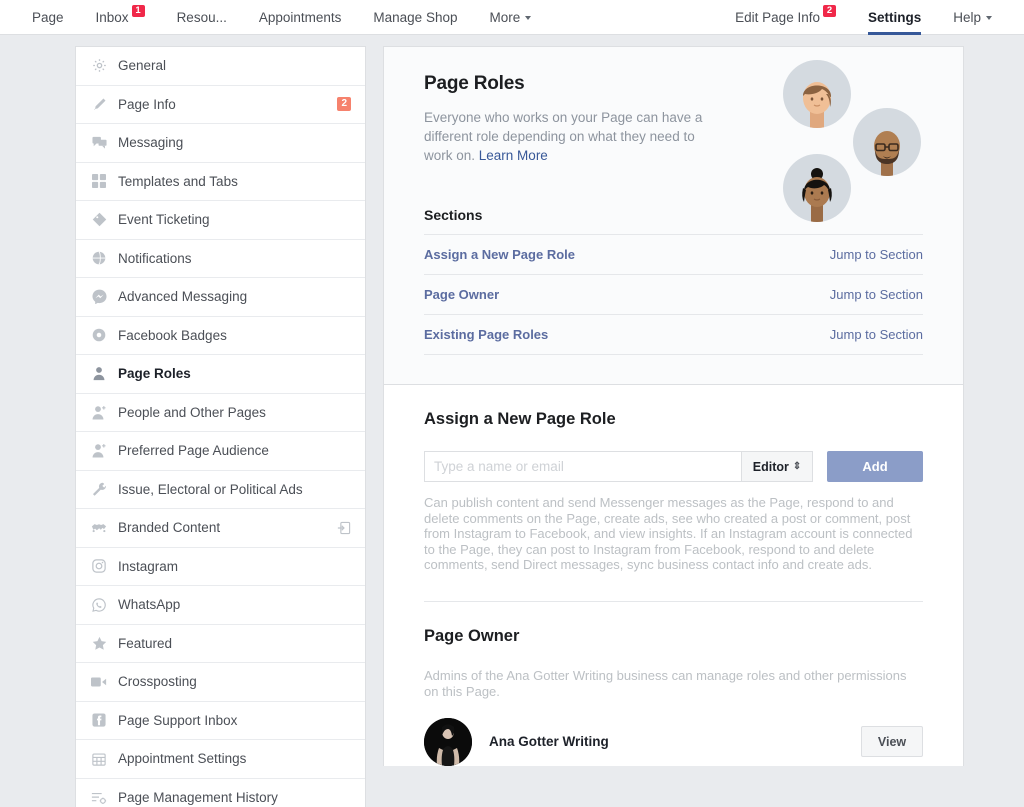  I want to click on sidebar-item-label: WhatsApp, so click(149, 605).